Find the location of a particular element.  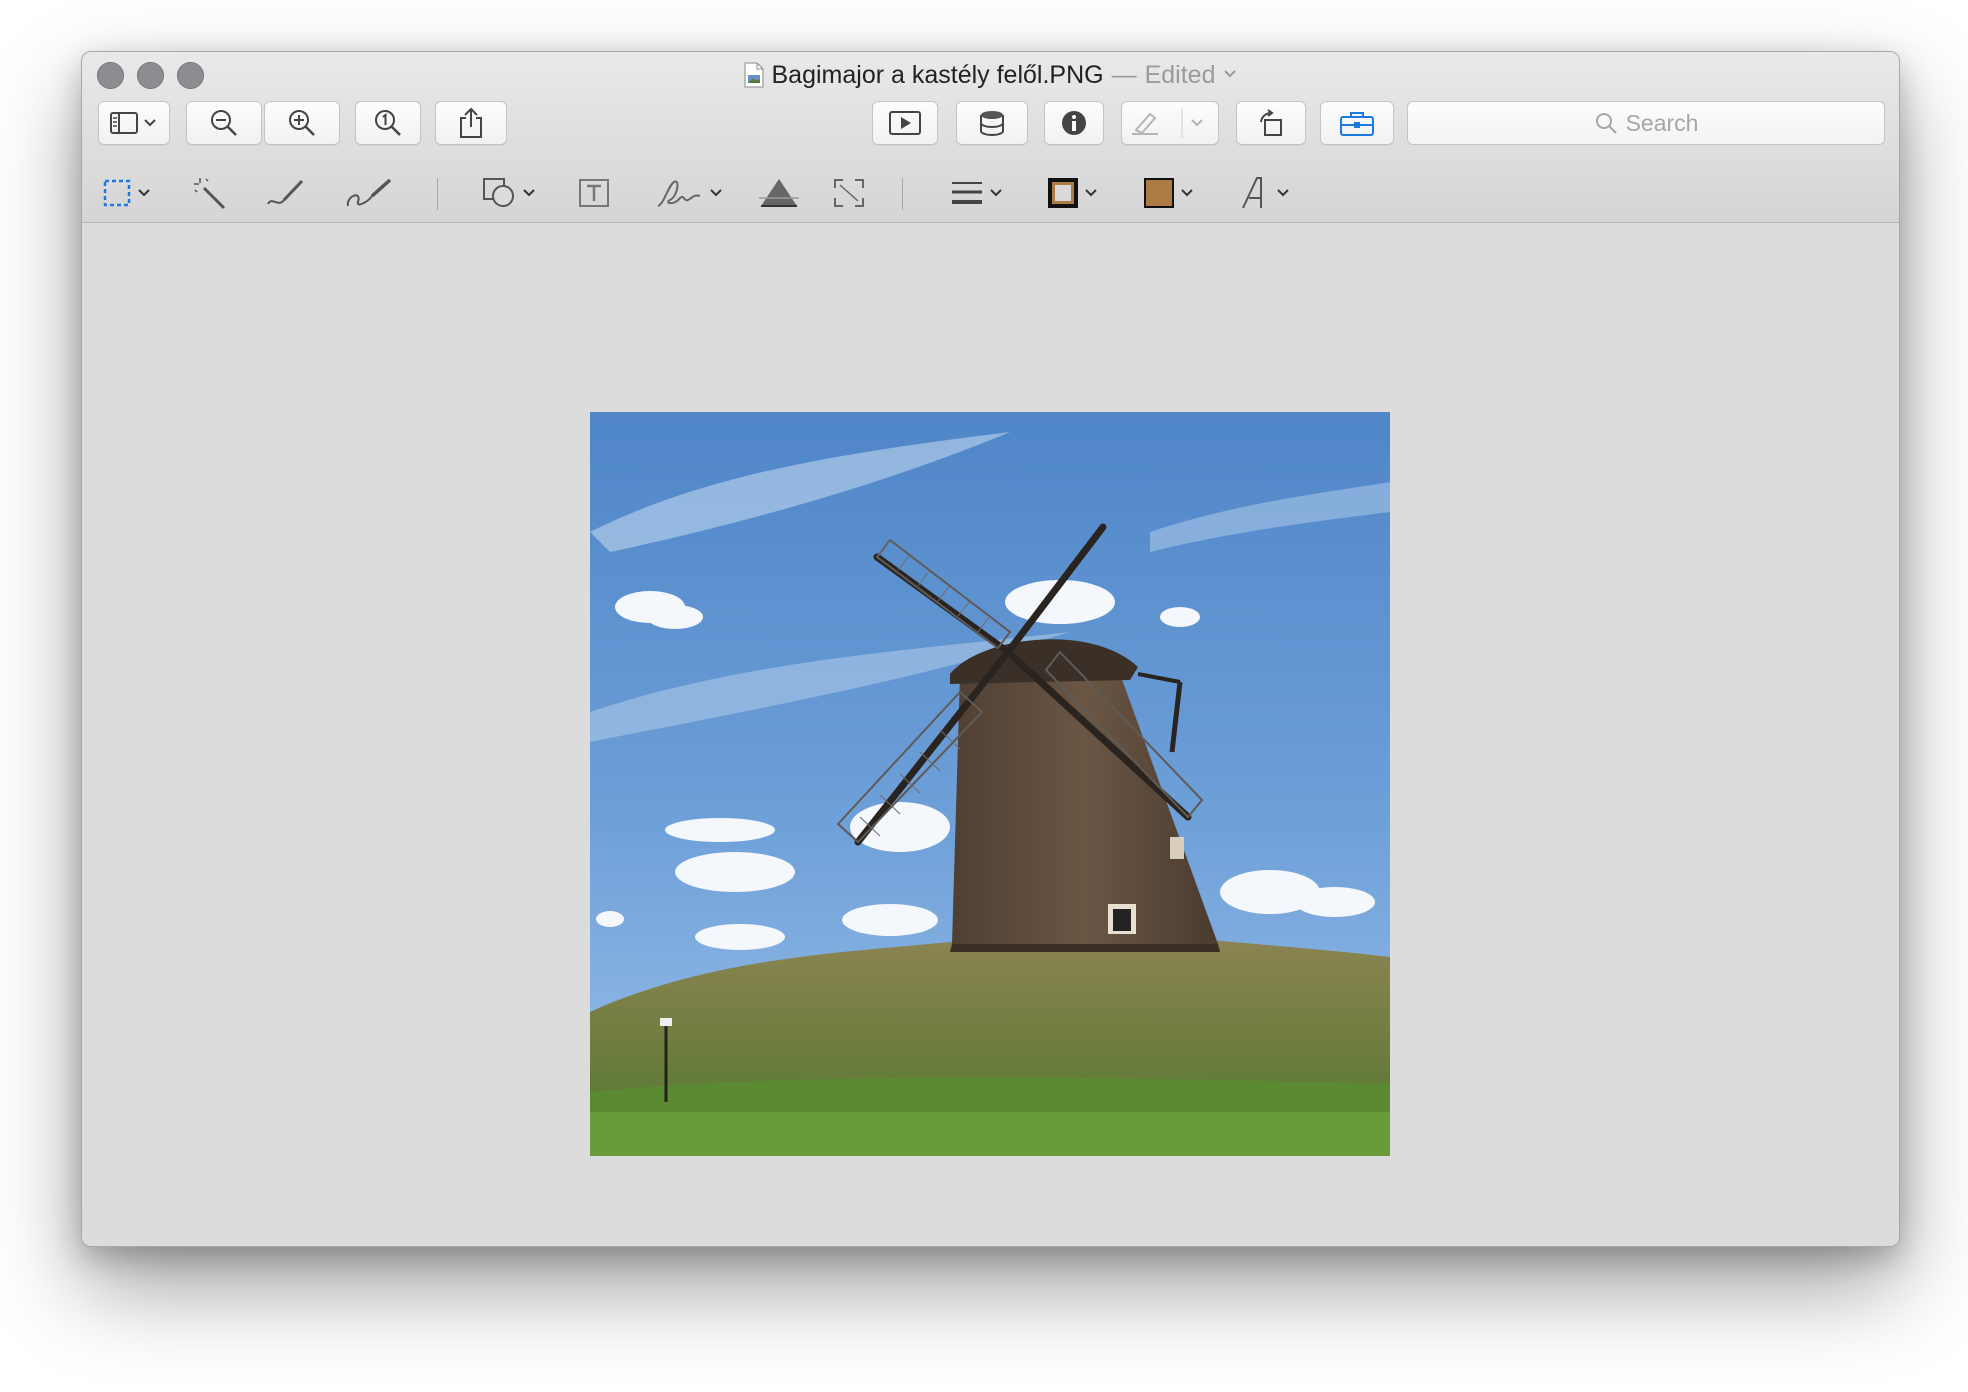

rotate-left-icon is located at coordinates (1271, 122).